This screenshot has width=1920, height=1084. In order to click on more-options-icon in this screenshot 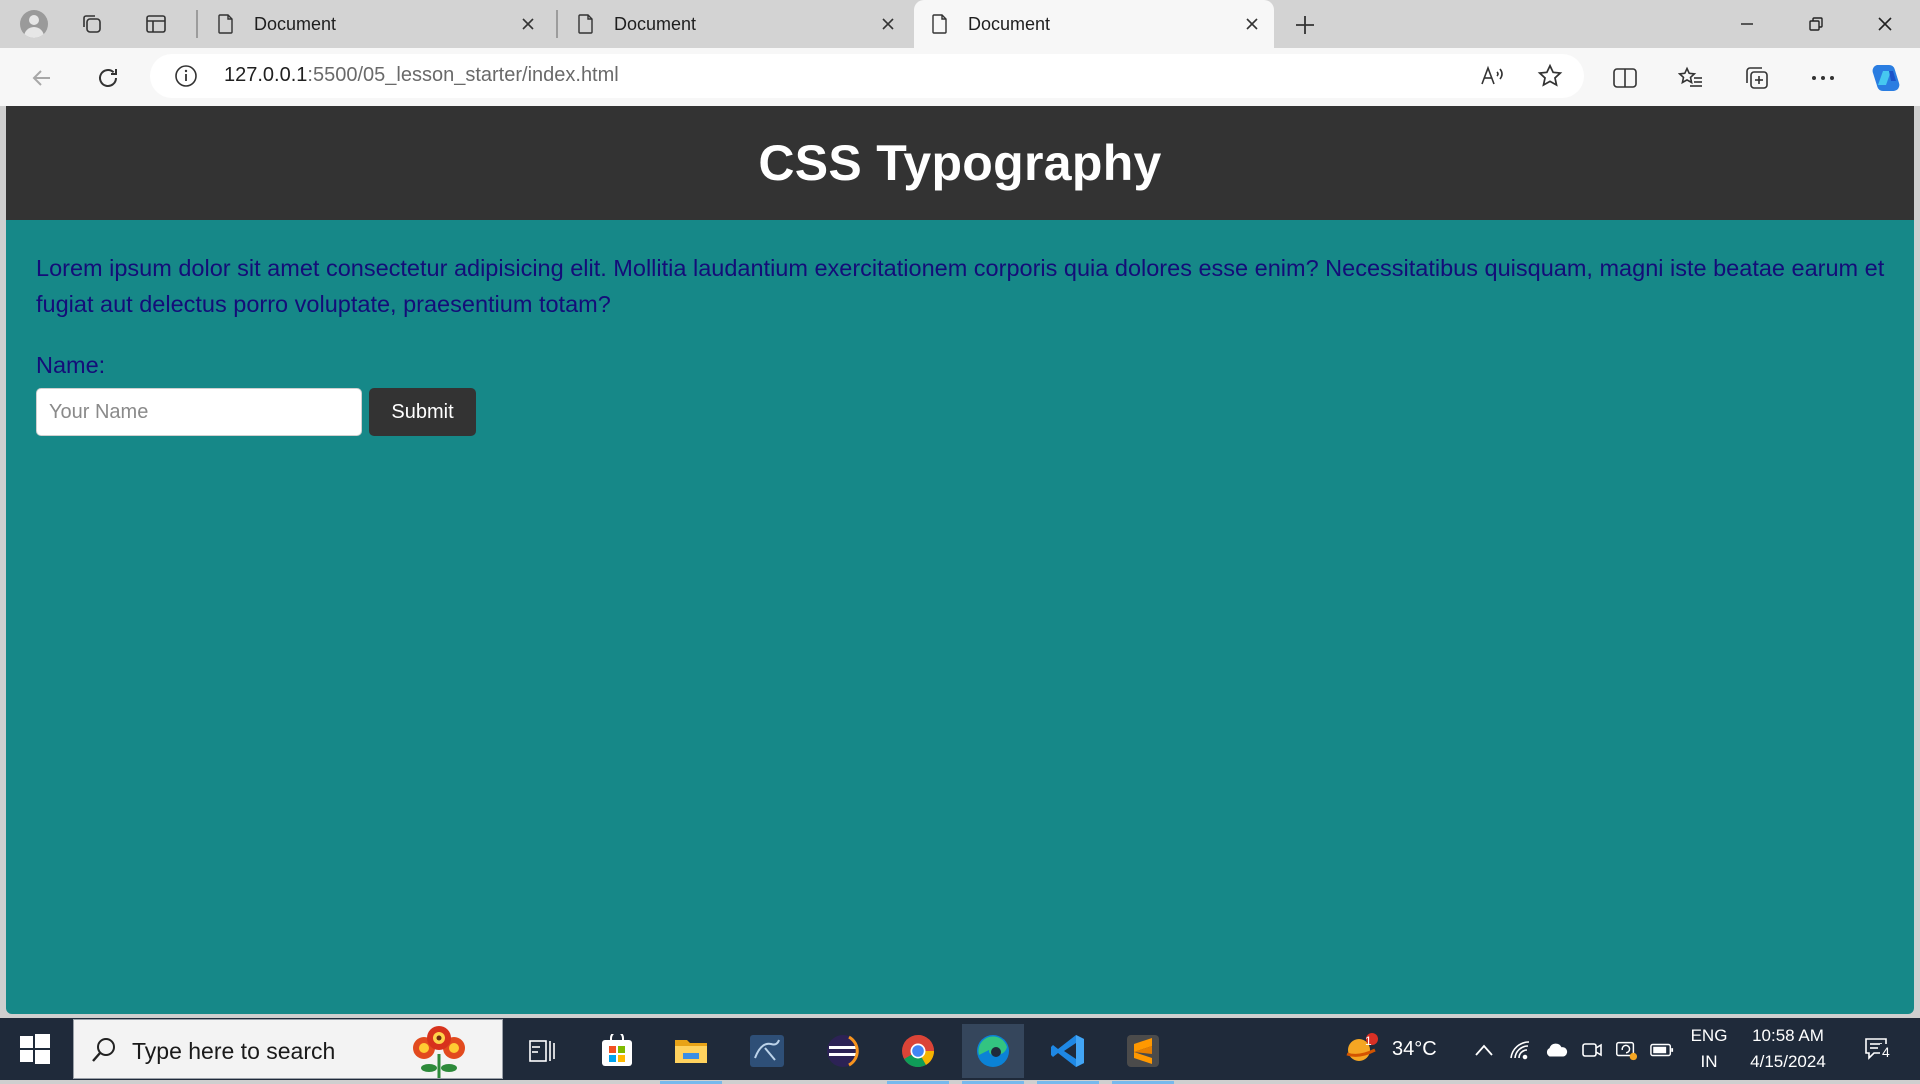, I will do `click(1823, 78)`.